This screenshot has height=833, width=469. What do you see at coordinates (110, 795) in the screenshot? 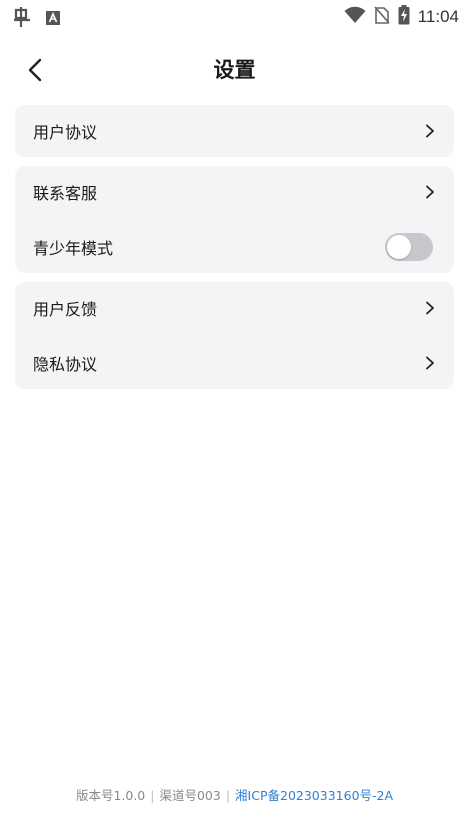
I see `version-text: 版本号1.0.0` at bounding box center [110, 795].